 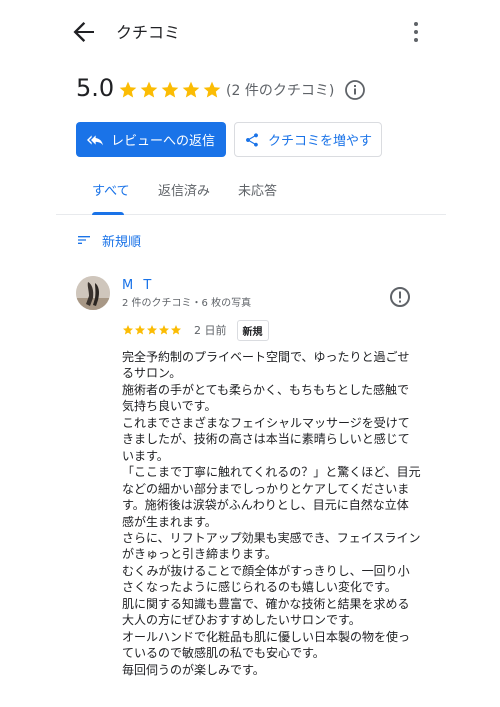 What do you see at coordinates (169, 406) in the screenshot?
I see `review-text-line: 気持ち良いです。` at bounding box center [169, 406].